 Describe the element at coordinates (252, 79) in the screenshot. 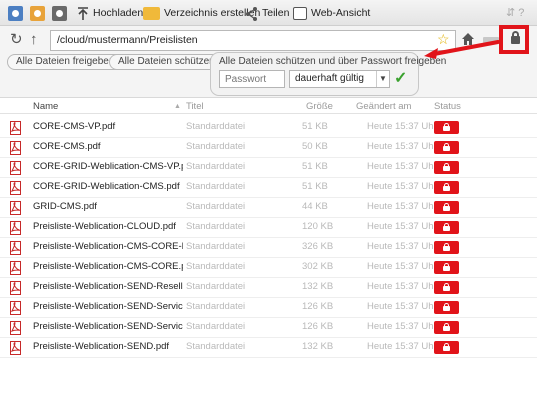

I see `password-input` at that location.